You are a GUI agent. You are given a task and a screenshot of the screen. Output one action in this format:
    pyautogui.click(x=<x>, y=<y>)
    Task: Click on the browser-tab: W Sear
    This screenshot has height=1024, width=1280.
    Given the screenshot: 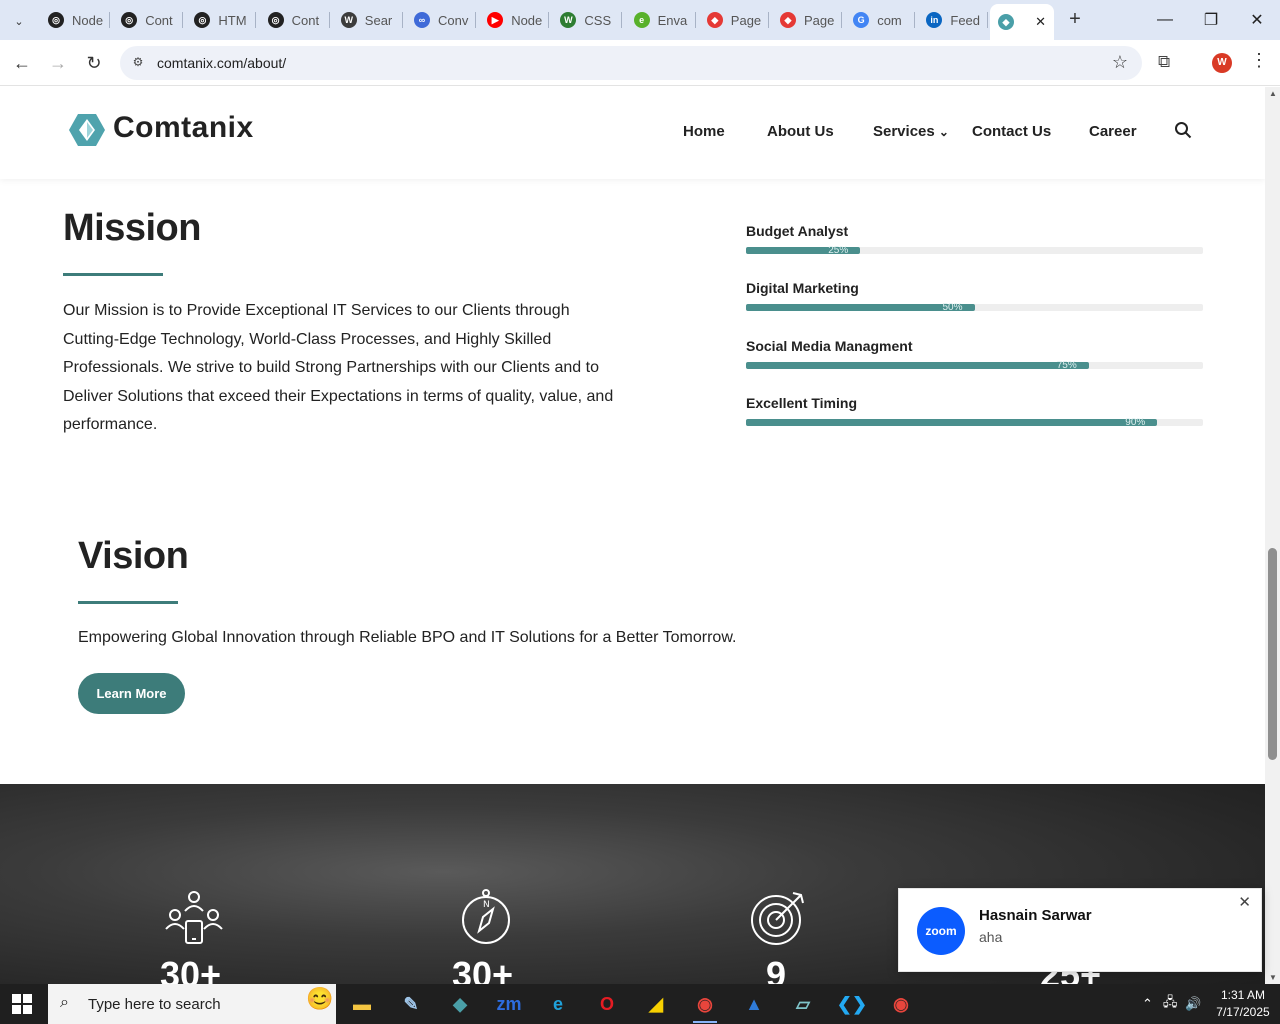 What is the action you would take?
    pyautogui.click(x=368, y=20)
    